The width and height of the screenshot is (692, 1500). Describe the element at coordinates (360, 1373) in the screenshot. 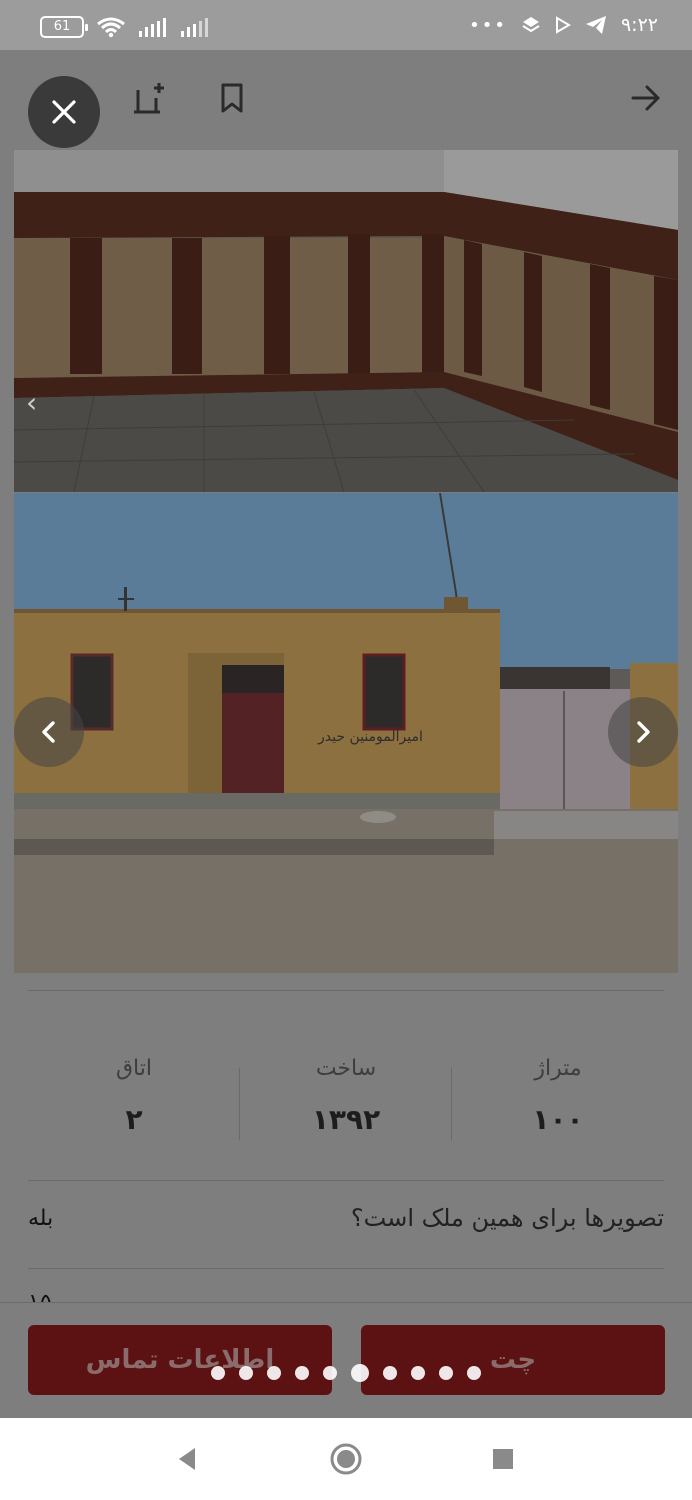

I see `pagination-dot-active` at that location.